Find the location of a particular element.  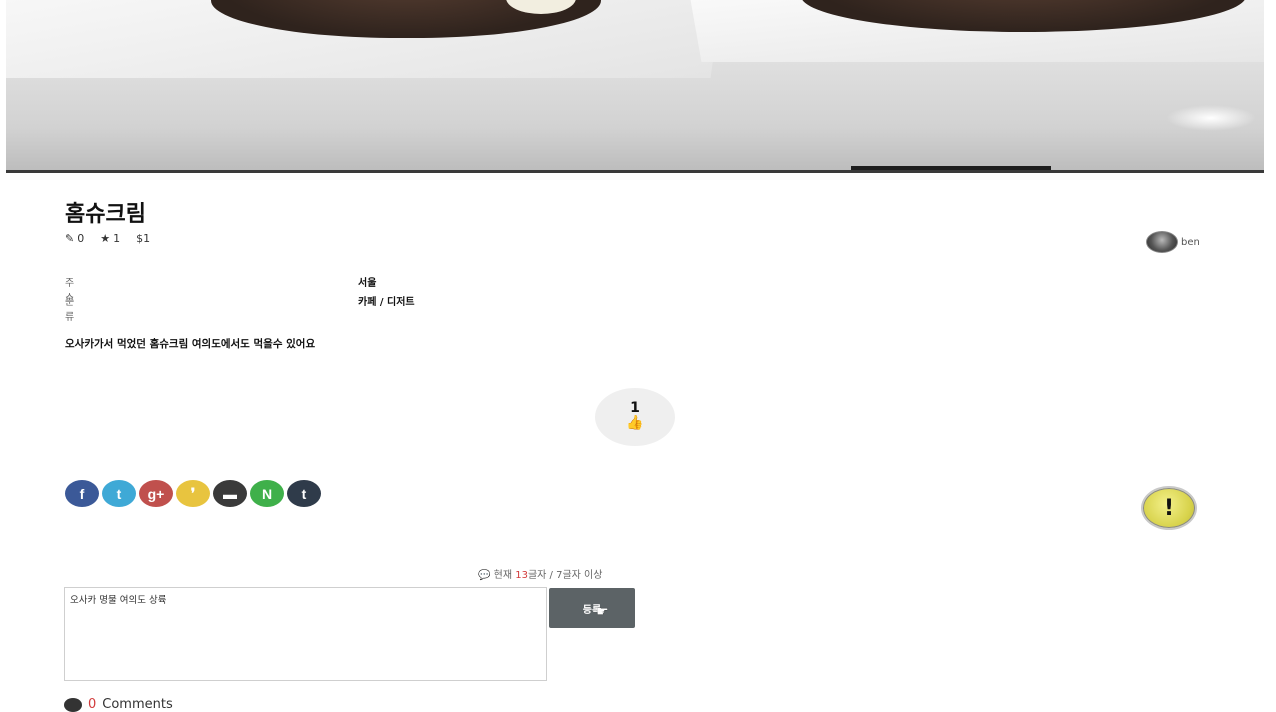

tumblr-share-icon: t is located at coordinates (304, 493).